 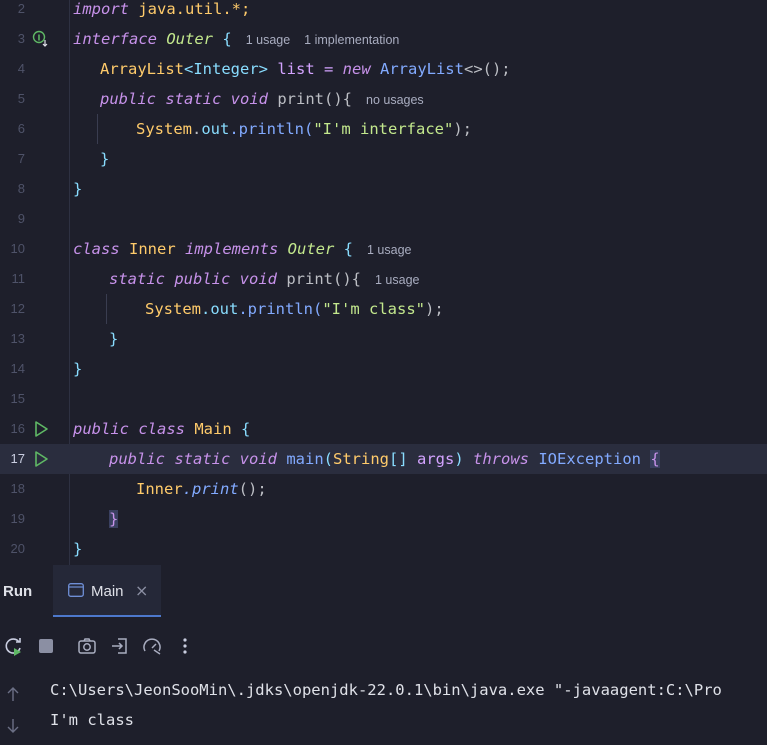 What do you see at coordinates (383, 519) in the screenshot?
I see `code-line: 19 }` at bounding box center [383, 519].